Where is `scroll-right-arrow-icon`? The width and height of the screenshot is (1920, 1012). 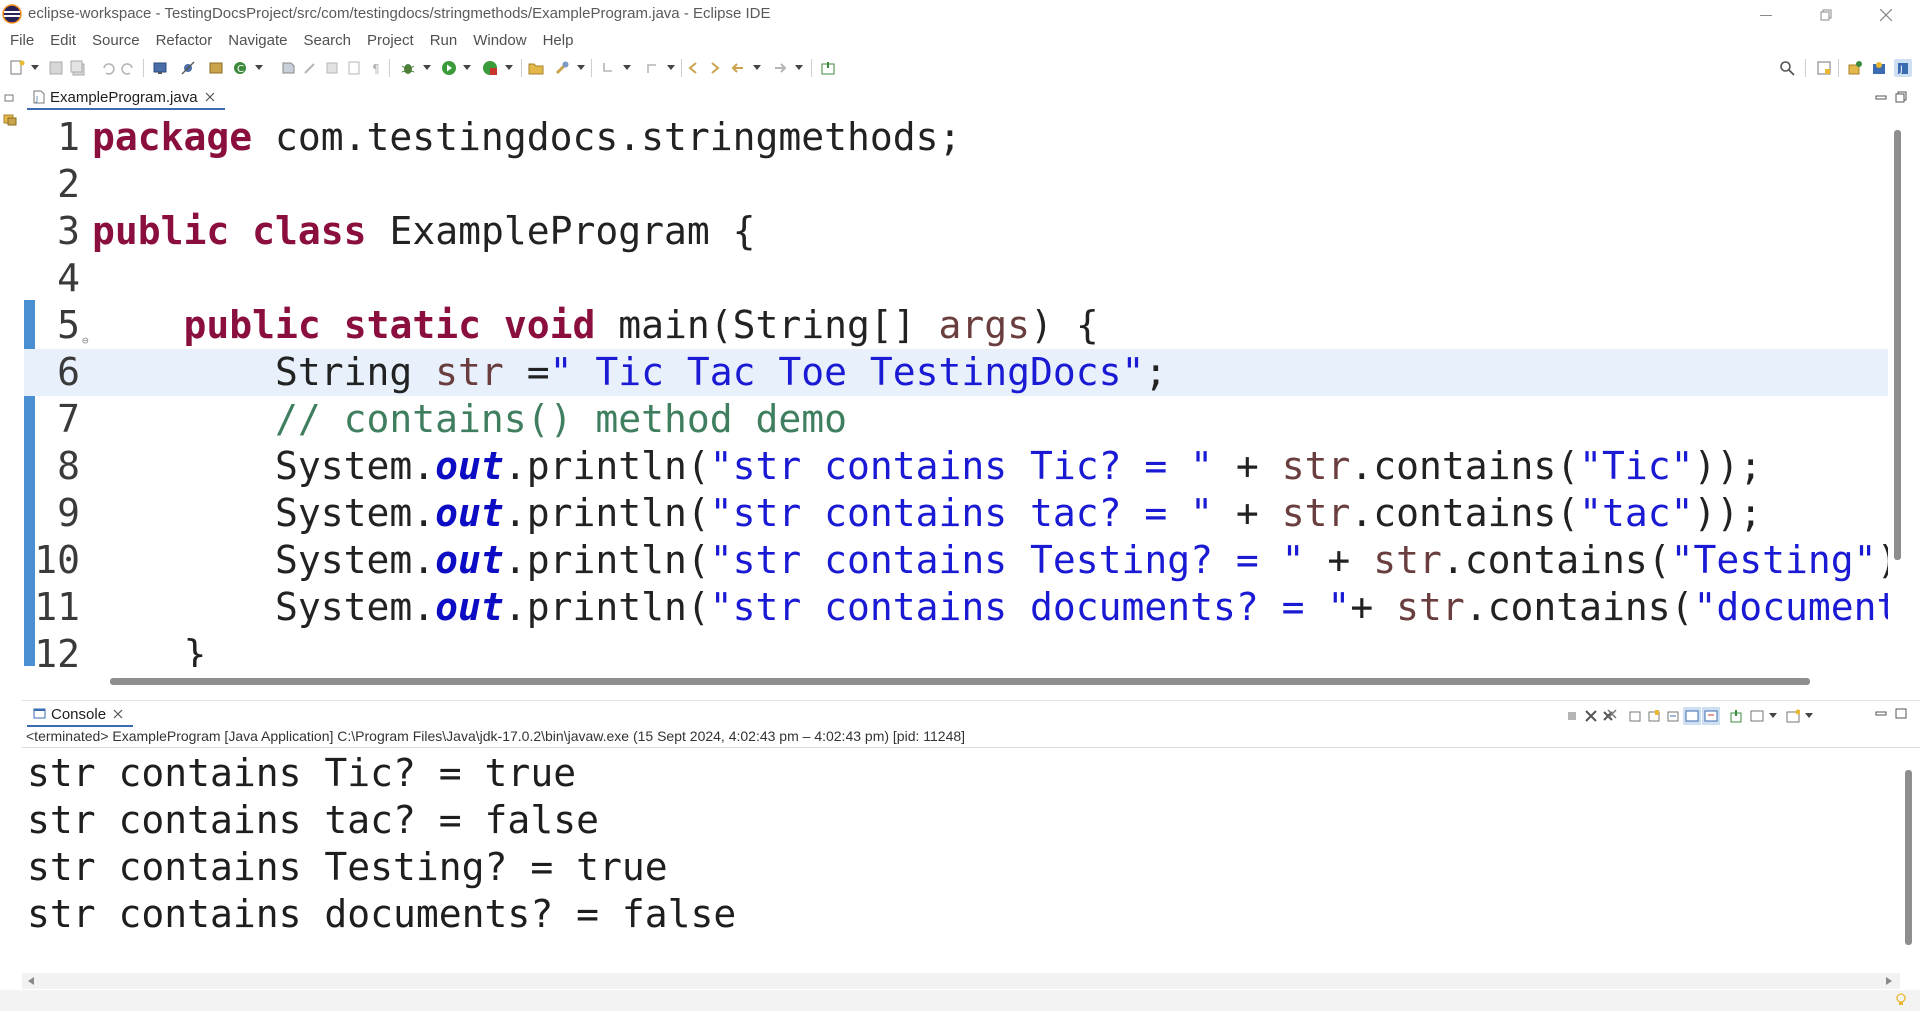
scroll-right-arrow-icon is located at coordinates (1889, 981).